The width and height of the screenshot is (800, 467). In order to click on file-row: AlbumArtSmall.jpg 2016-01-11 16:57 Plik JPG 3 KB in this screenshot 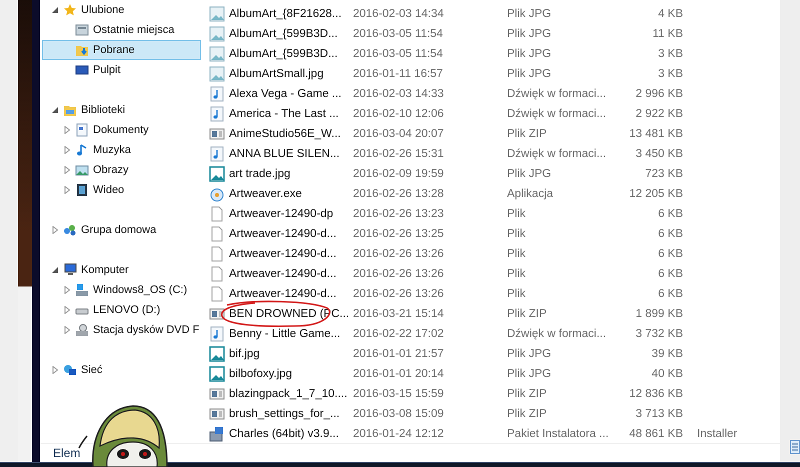, I will do `click(491, 74)`.